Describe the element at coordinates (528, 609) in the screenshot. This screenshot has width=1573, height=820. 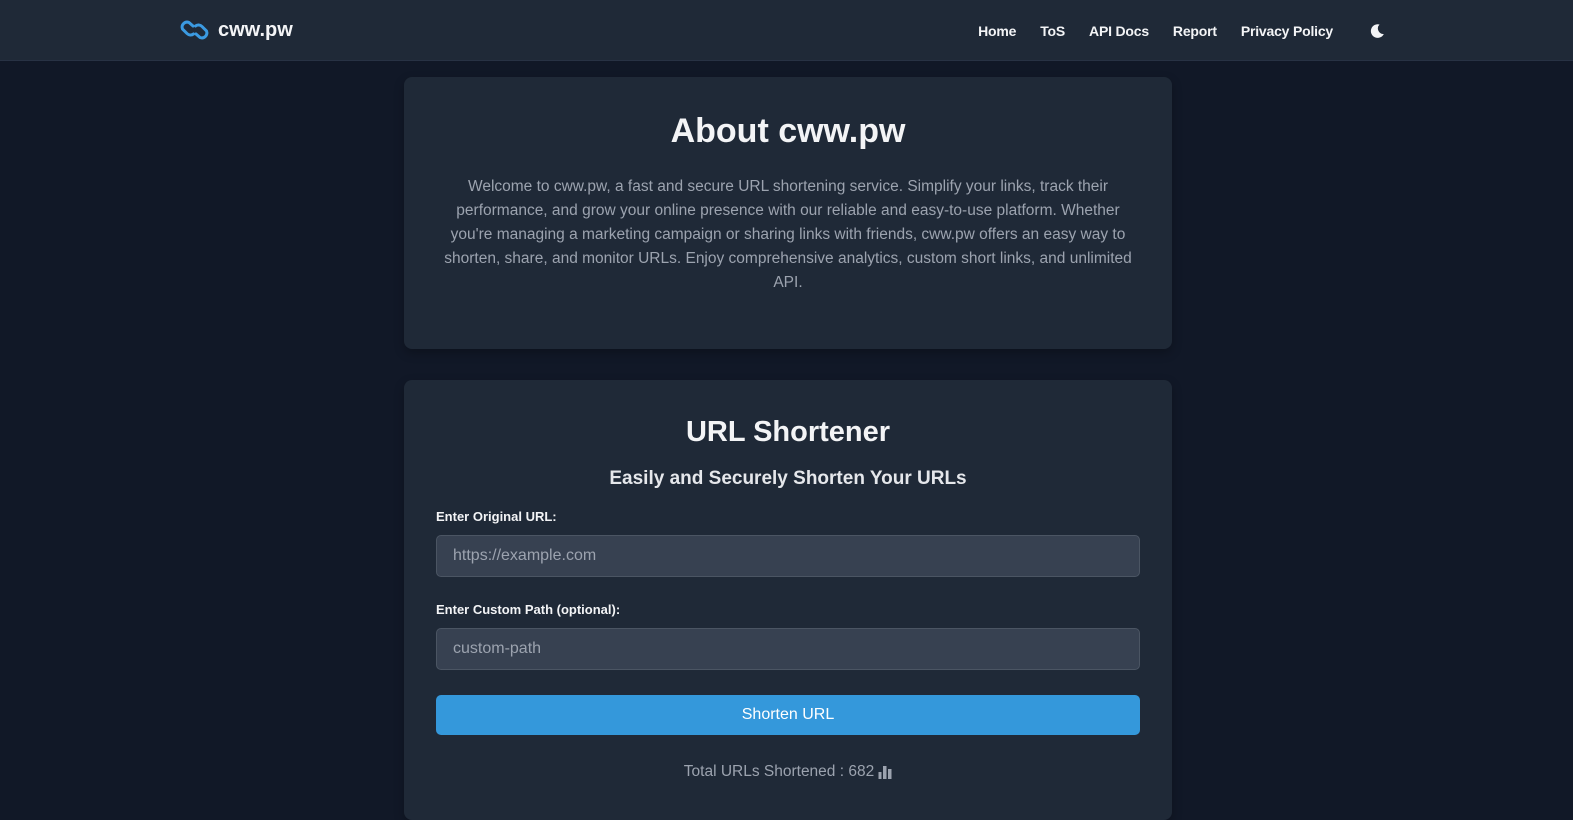
I see `custom-path-label: Enter Custom Path (optional):` at that location.